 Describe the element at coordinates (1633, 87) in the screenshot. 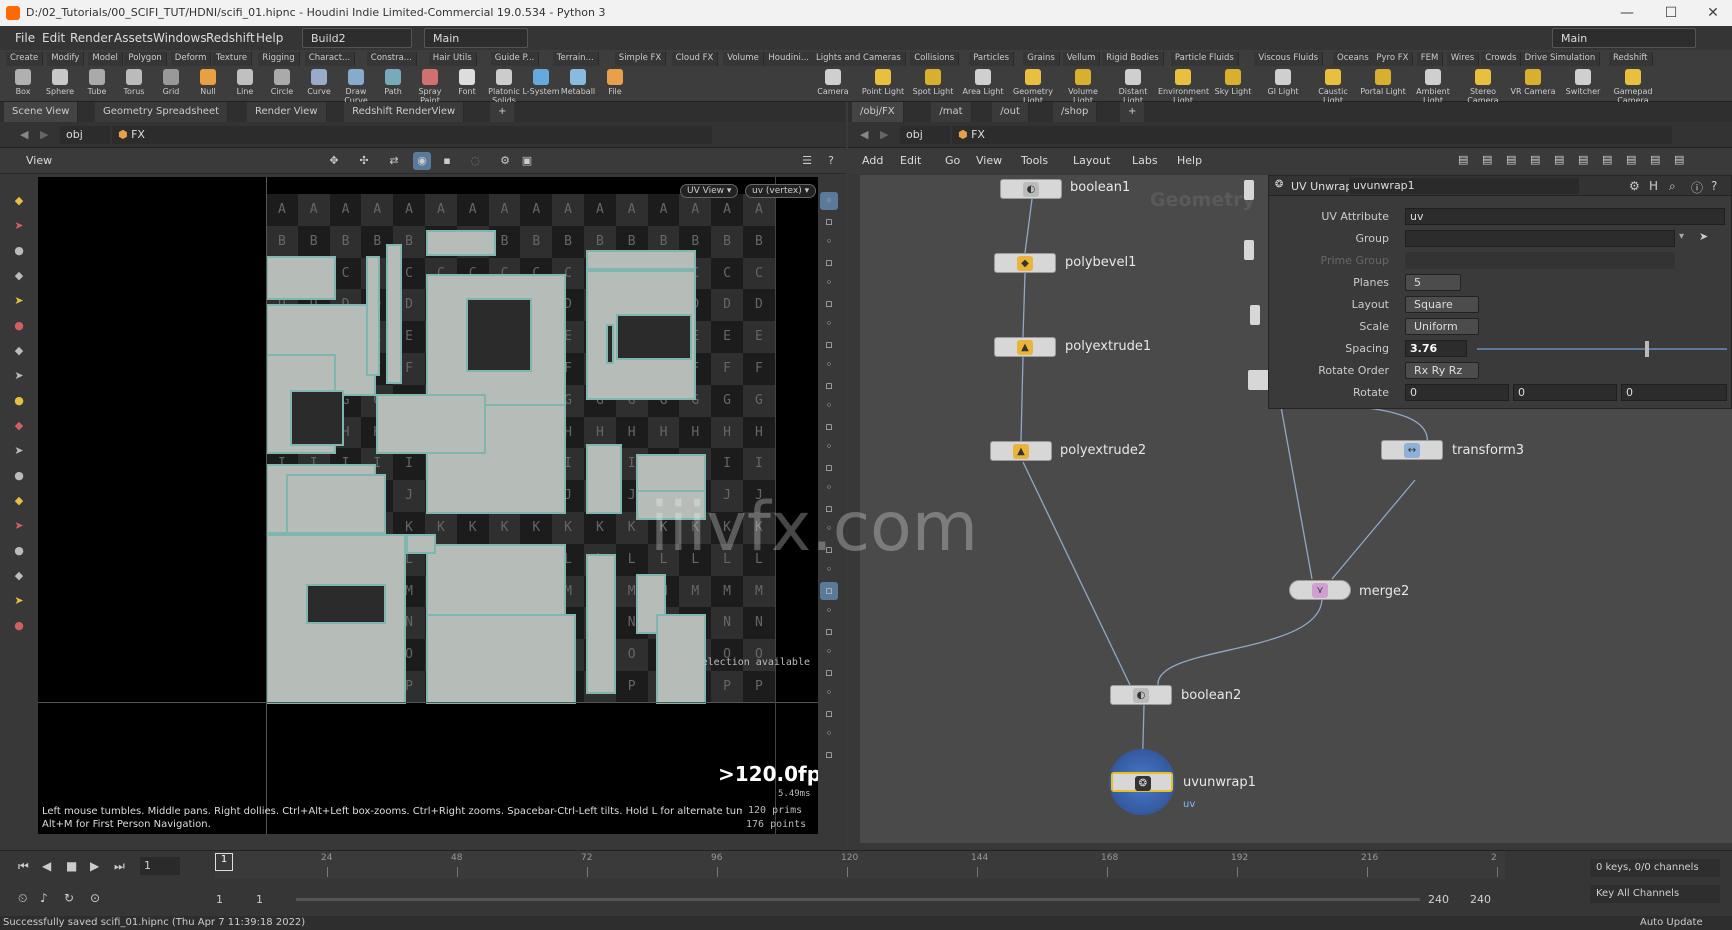

I see `shelf-tool: Gamepad Camera` at that location.